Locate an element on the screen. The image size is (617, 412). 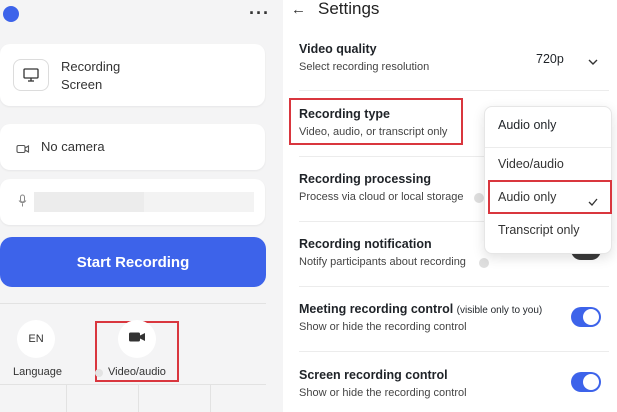
dropdown-current-value: Audio only is located at coordinates (527, 125).